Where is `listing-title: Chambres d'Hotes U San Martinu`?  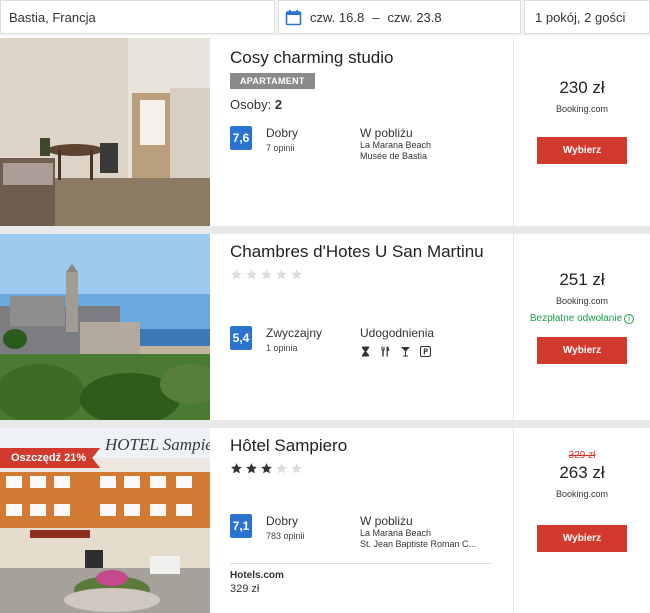 listing-title: Chambres d'Hotes U San Martinu is located at coordinates (370, 252).